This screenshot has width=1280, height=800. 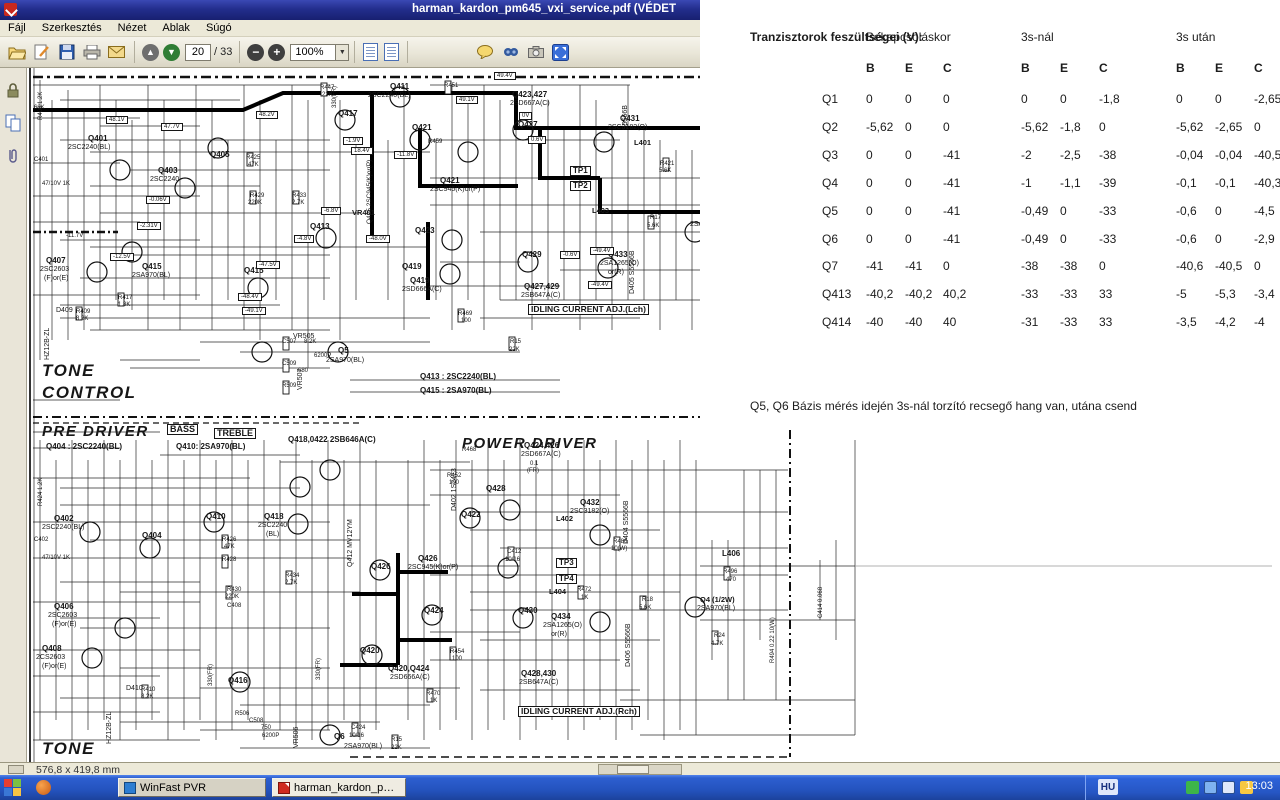 I want to click on quick-launch-icon, so click(x=43, y=787).